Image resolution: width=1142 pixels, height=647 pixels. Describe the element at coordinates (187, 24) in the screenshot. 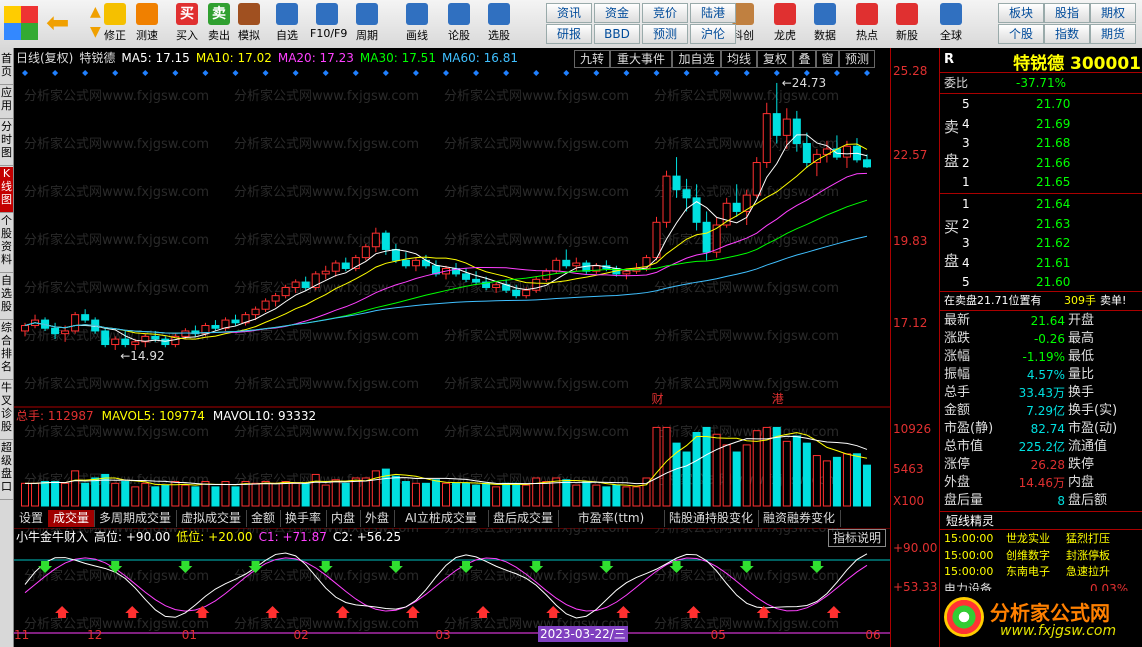

I see `buy-button: 买买入` at that location.